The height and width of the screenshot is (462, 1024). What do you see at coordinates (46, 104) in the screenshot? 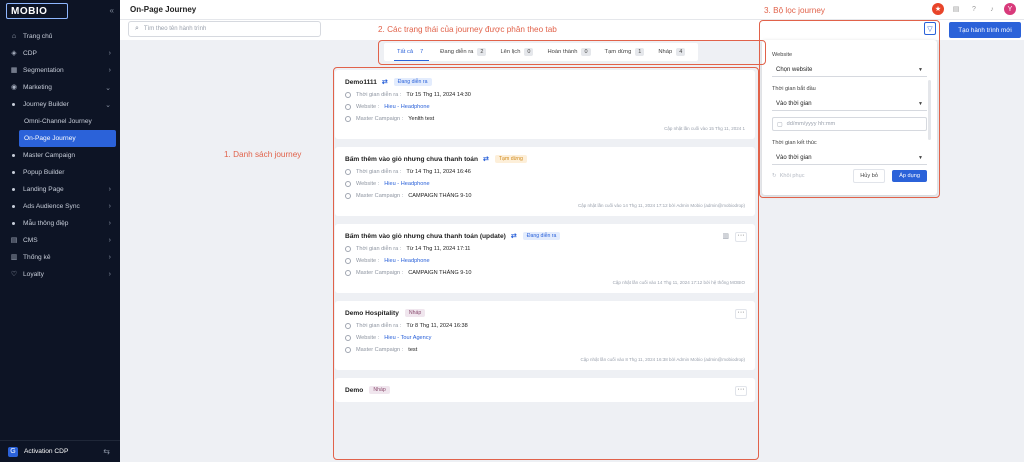
I see `sidebar-item-label: Journey Builder` at bounding box center [46, 104].